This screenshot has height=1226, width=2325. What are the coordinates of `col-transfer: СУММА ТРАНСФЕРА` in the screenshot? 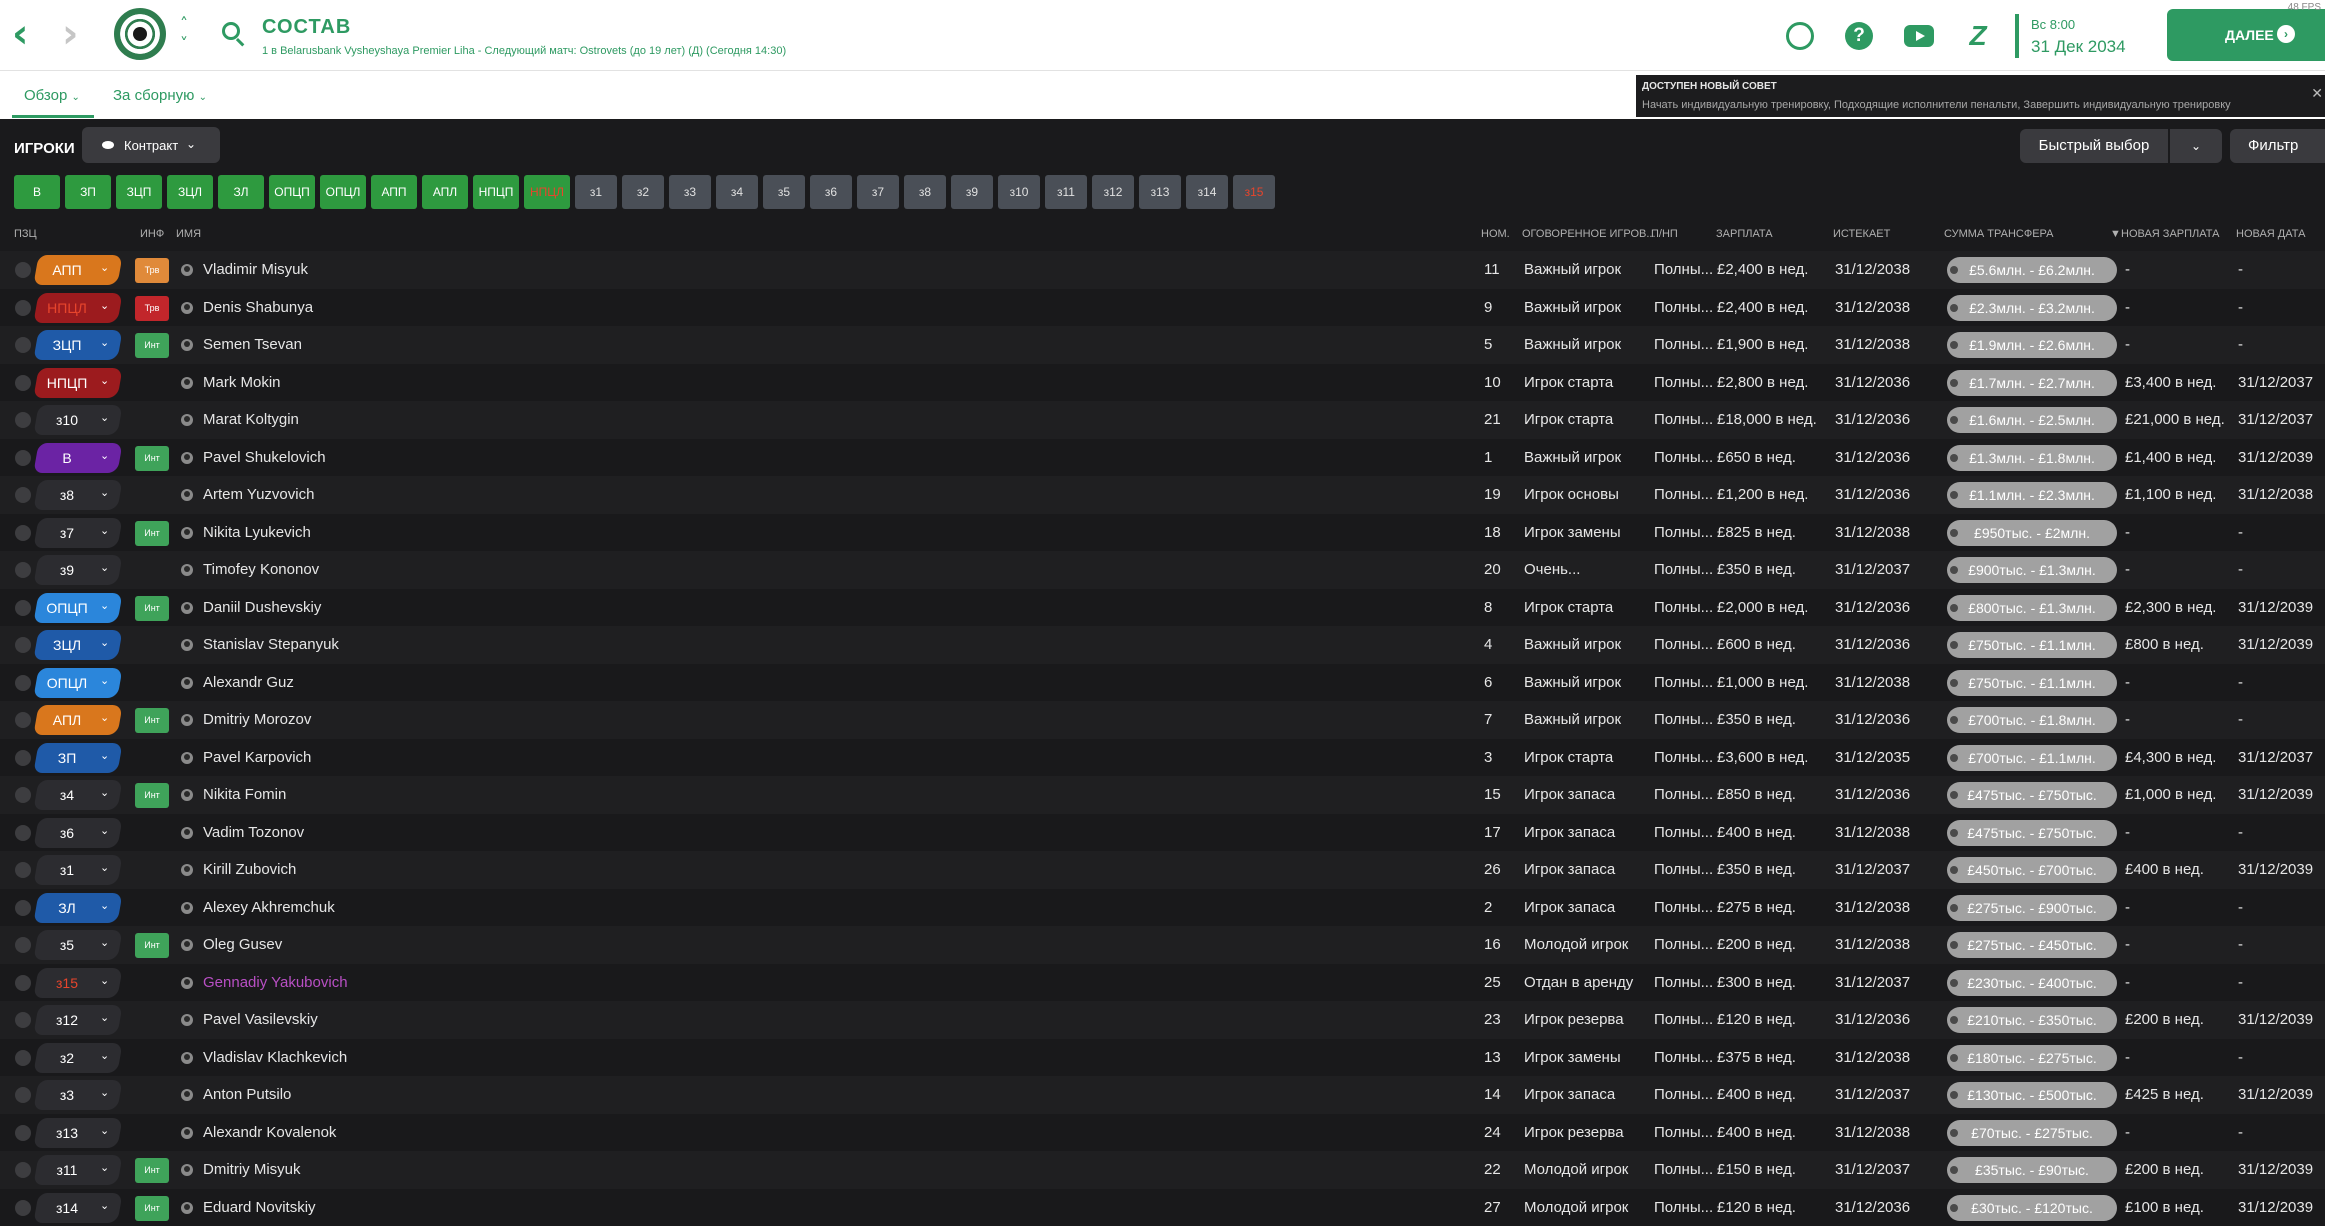 It's located at (1998, 234).